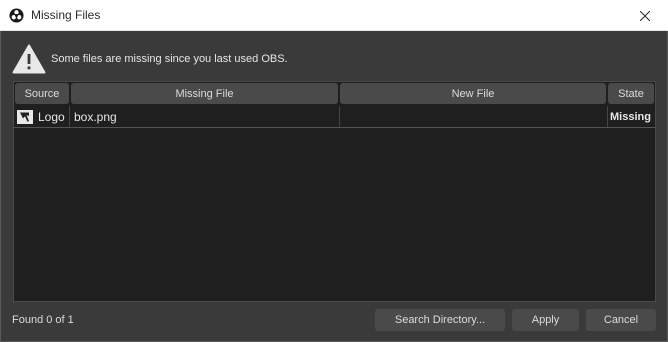 This screenshot has width=668, height=342. I want to click on obs-logo-icon, so click(16, 15).